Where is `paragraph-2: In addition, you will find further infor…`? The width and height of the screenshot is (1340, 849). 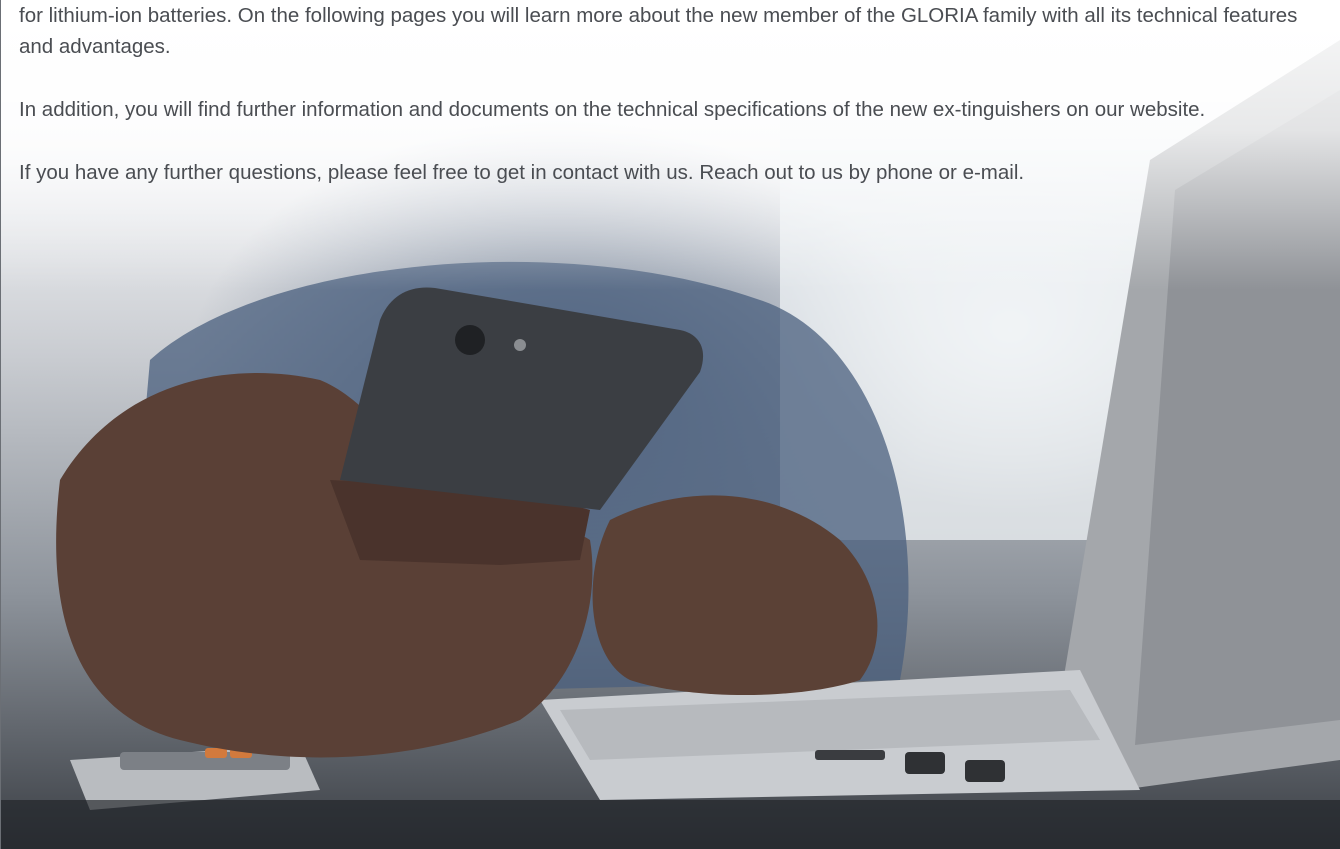
paragraph-2: In addition, you will find further infor… is located at coordinates (612, 109).